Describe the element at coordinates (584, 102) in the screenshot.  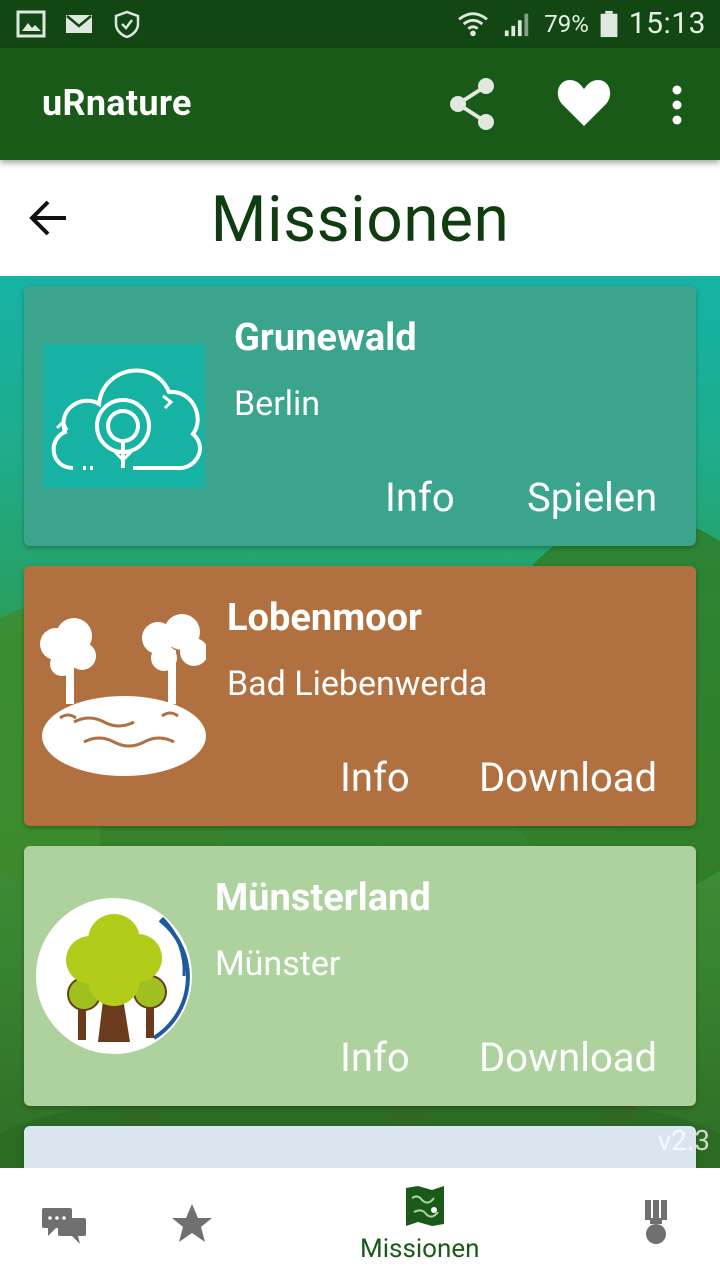
I see `heart-icon` at that location.